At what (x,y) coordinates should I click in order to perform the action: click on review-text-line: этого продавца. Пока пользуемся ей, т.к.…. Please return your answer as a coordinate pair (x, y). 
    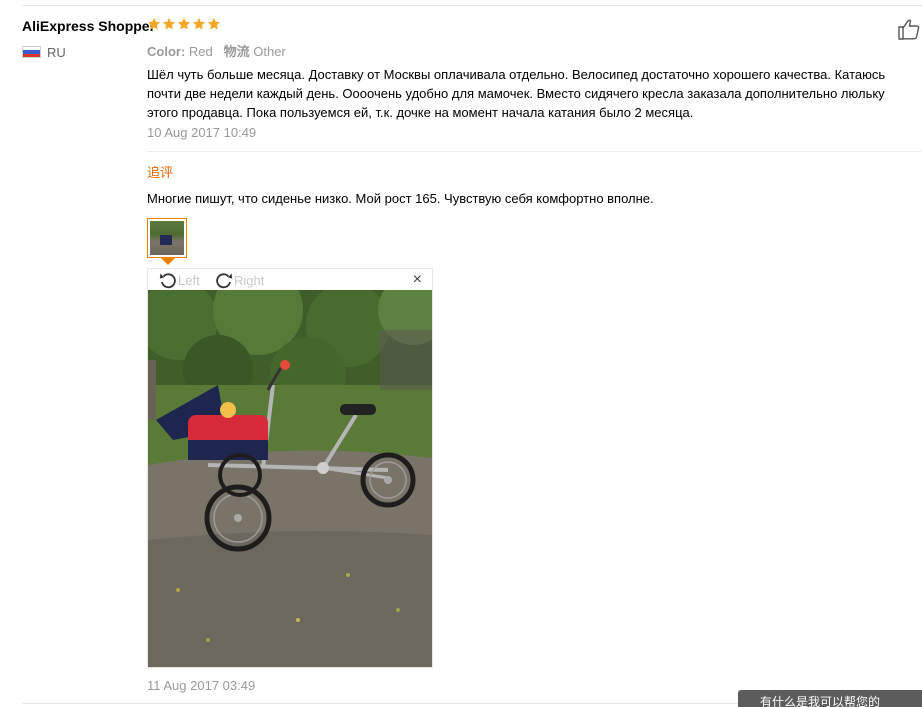
    Looking at the image, I should click on (420, 112).